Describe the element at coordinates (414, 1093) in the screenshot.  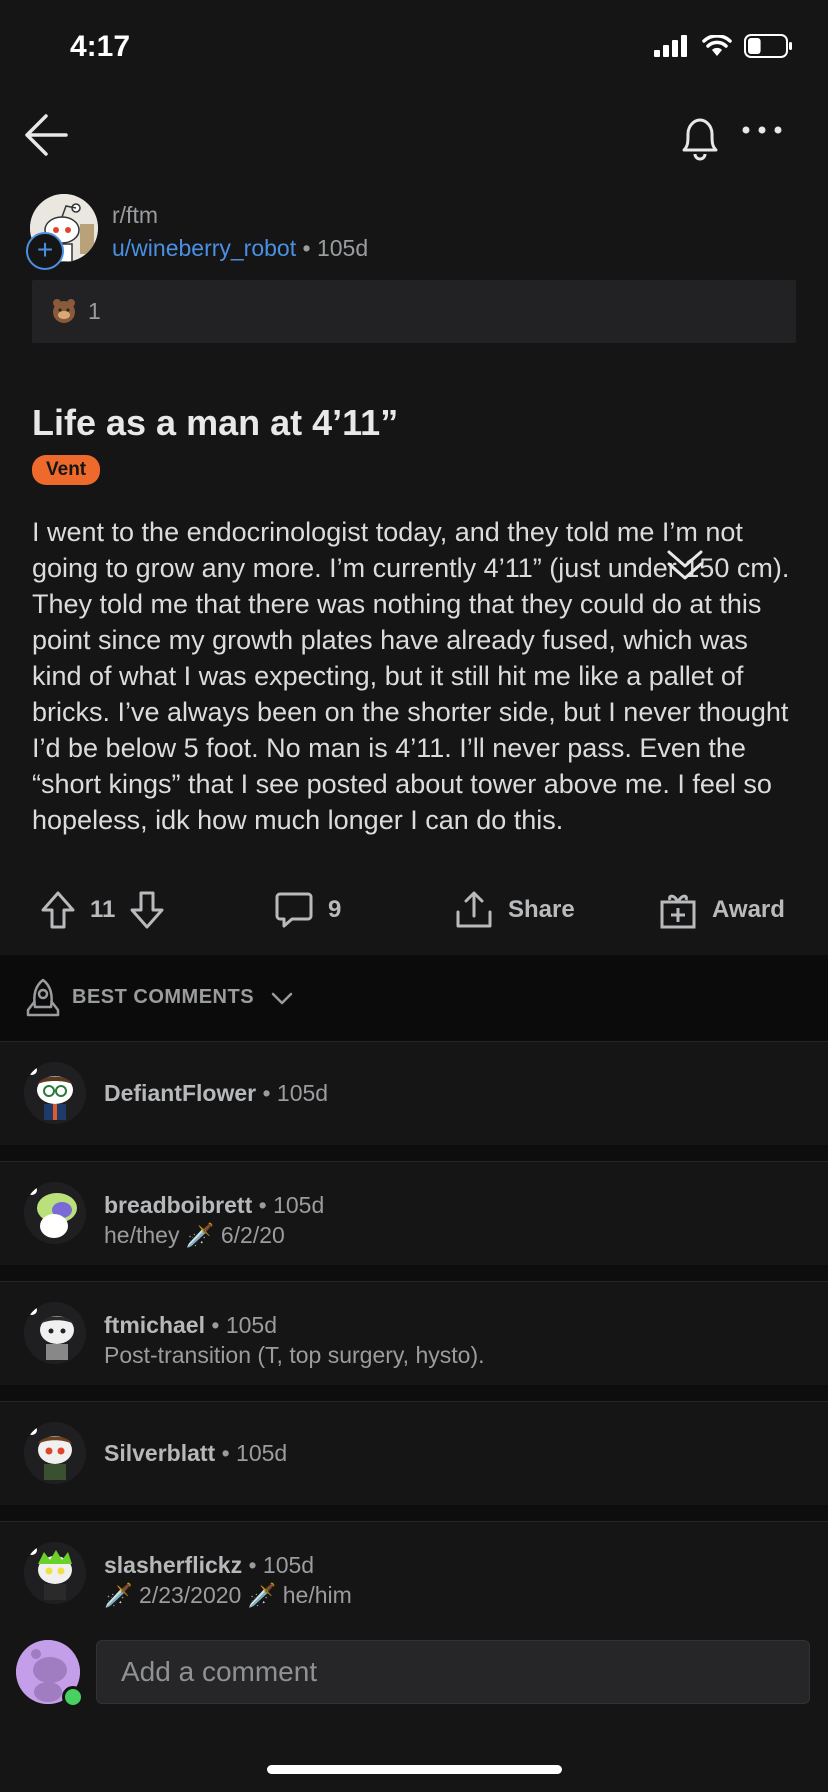
I see `comment-item: DefiantFlower • 105d` at that location.